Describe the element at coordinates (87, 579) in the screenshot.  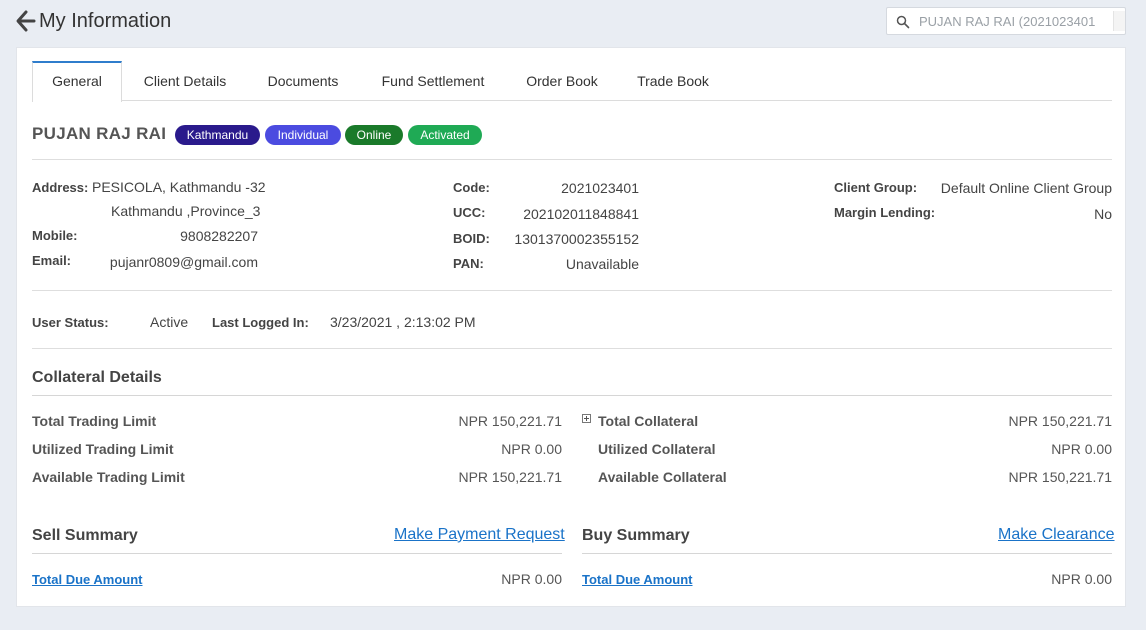
I see `sell-total-due-link: Total Due Amount` at that location.